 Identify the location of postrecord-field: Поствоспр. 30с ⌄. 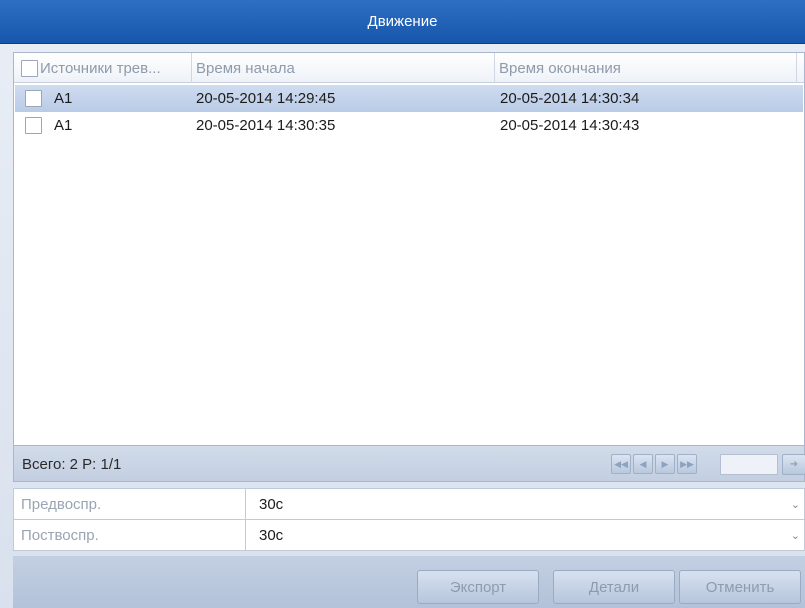
(409, 535).